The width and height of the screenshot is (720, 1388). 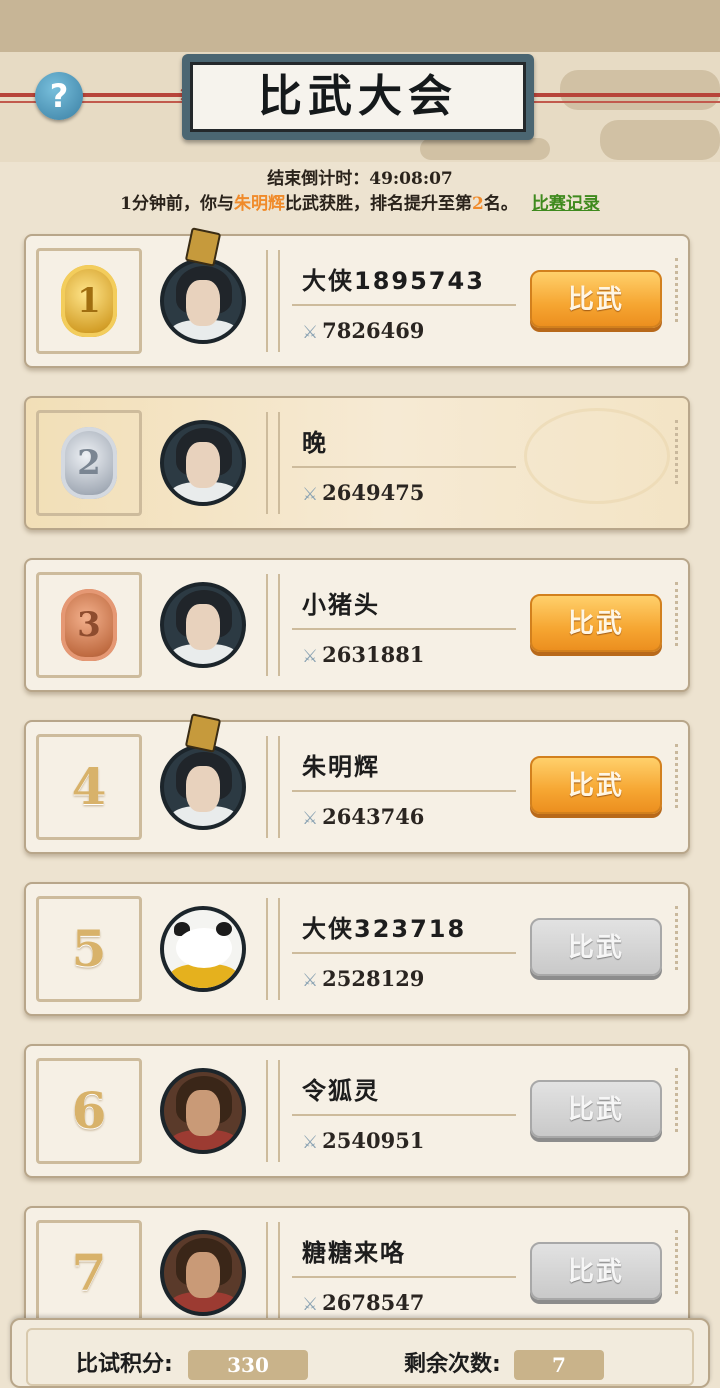 I want to click on notice-suffix: 名。, so click(x=500, y=204).